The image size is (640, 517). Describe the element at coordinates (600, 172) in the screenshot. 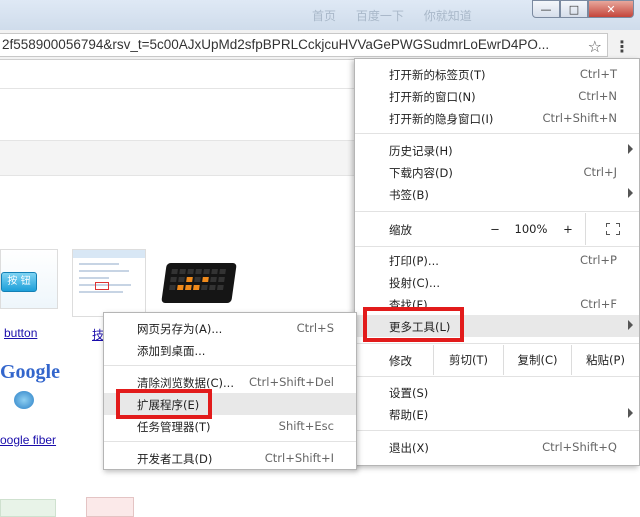

I see `menu-item-shortcut: Ctrl+J` at that location.